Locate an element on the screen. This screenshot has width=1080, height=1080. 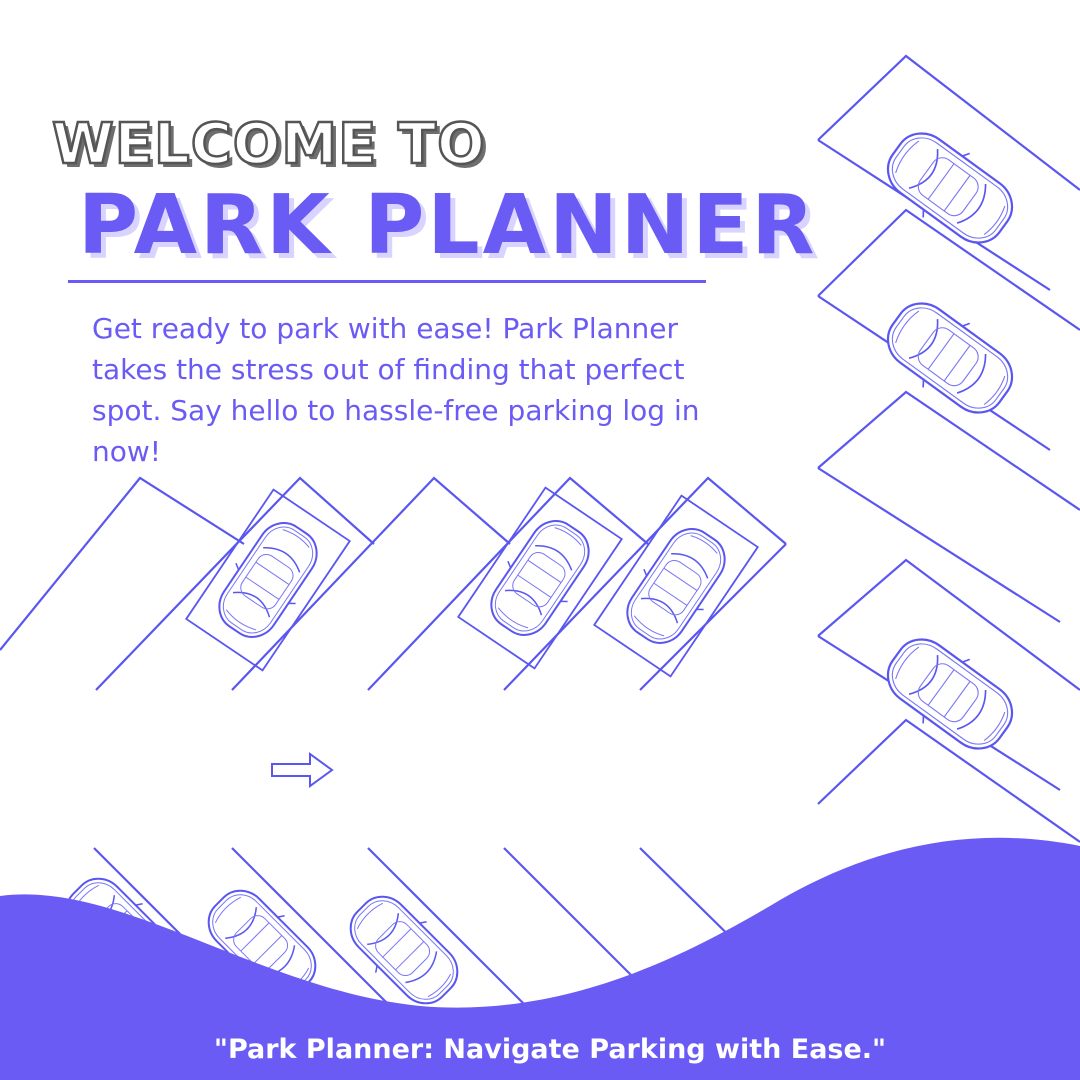
title-divider is located at coordinates (387, 281).